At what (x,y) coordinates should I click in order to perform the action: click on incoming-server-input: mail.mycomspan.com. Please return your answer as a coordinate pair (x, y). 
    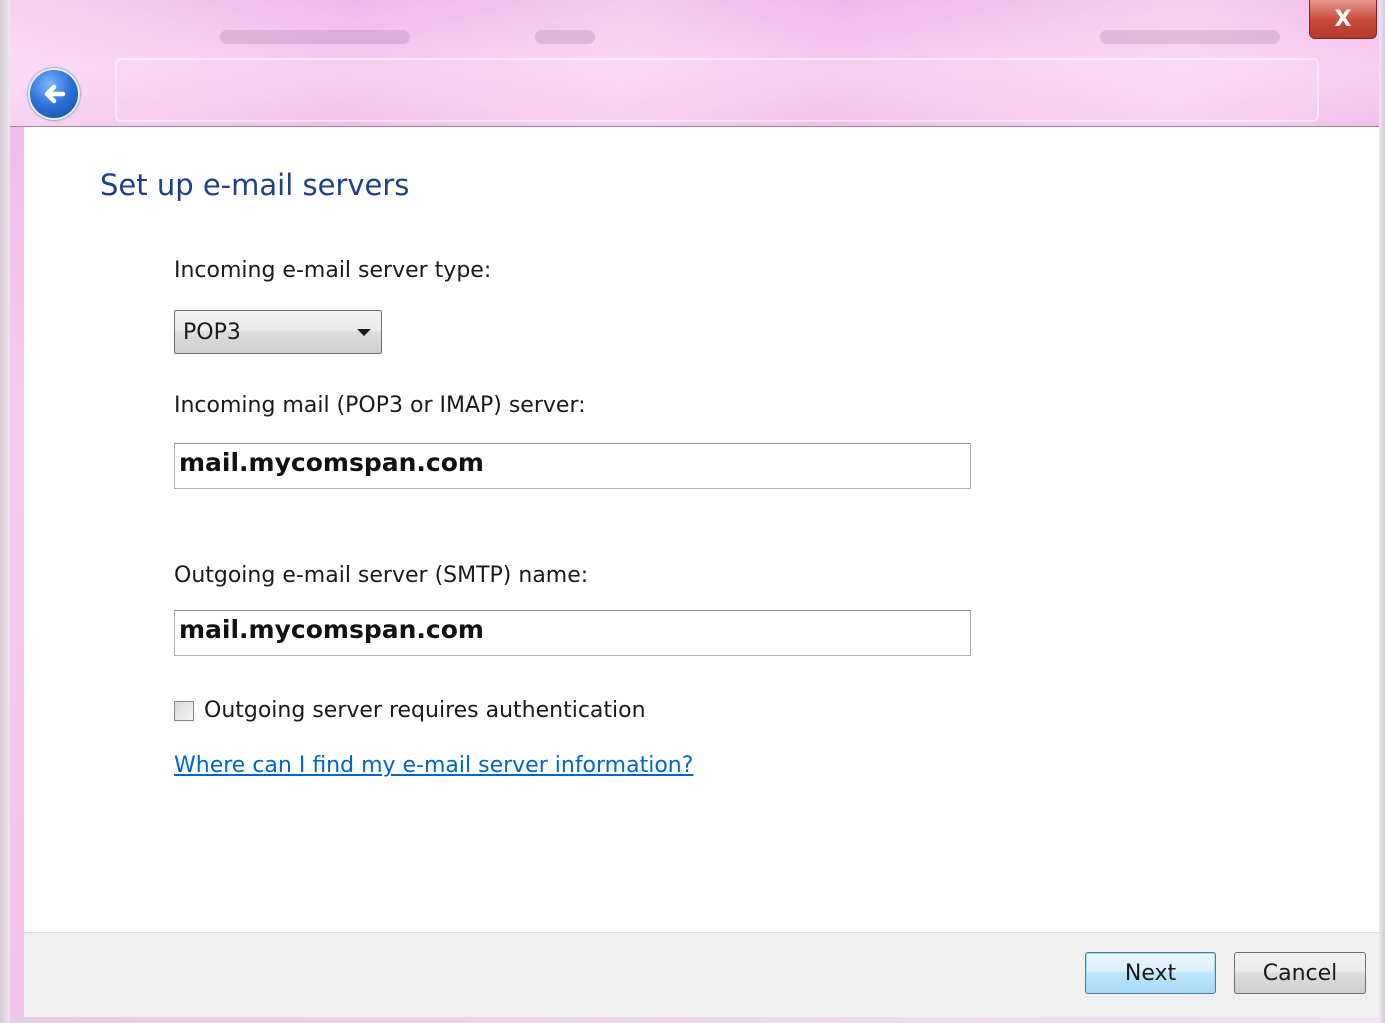
    Looking at the image, I should click on (572, 466).